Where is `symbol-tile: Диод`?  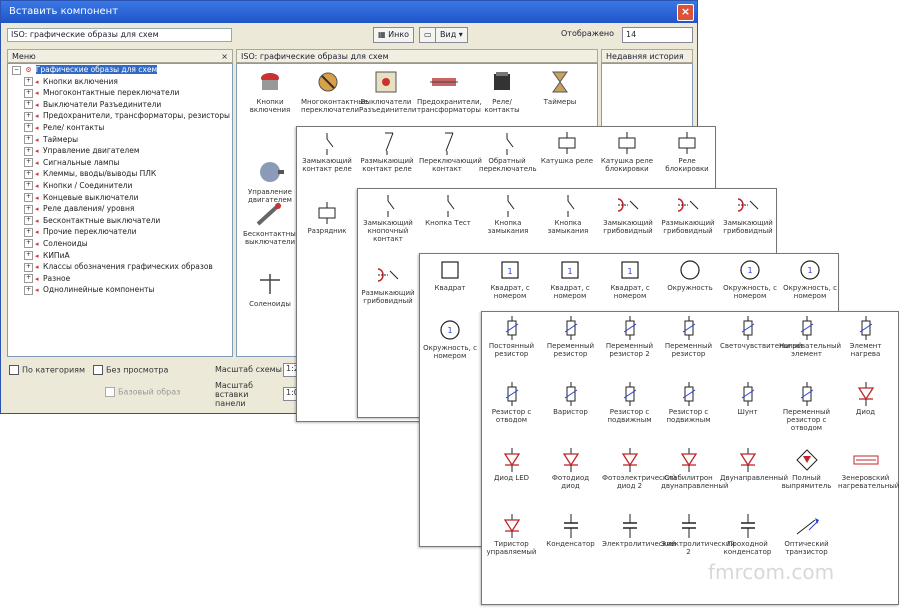 symbol-tile: Диод is located at coordinates (865, 399).